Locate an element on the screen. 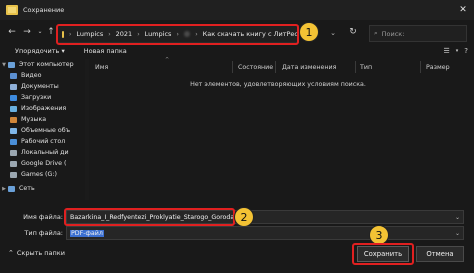 The width and height of the screenshot is (474, 273). sidebar-item-this-pc: ▼ Этот компьютер is located at coordinates (42, 64).